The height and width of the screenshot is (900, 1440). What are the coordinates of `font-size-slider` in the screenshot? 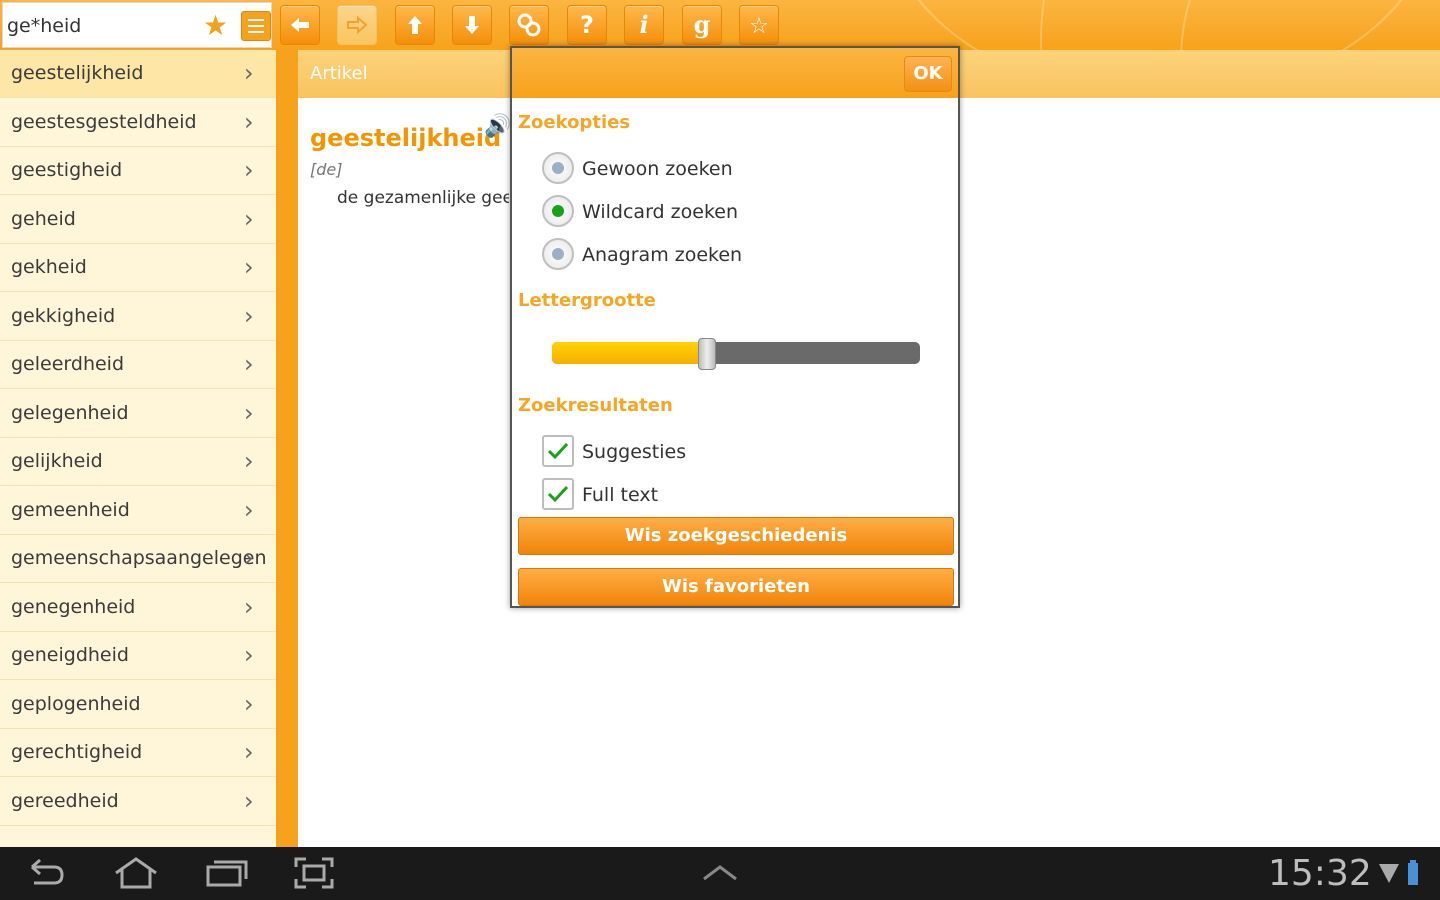 It's located at (736, 353).